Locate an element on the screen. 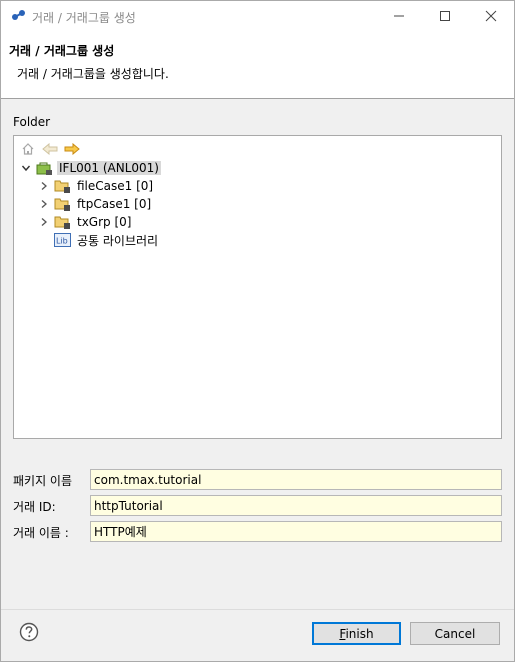 This screenshot has width=515, height=662. maximize-button is located at coordinates (445, 16).